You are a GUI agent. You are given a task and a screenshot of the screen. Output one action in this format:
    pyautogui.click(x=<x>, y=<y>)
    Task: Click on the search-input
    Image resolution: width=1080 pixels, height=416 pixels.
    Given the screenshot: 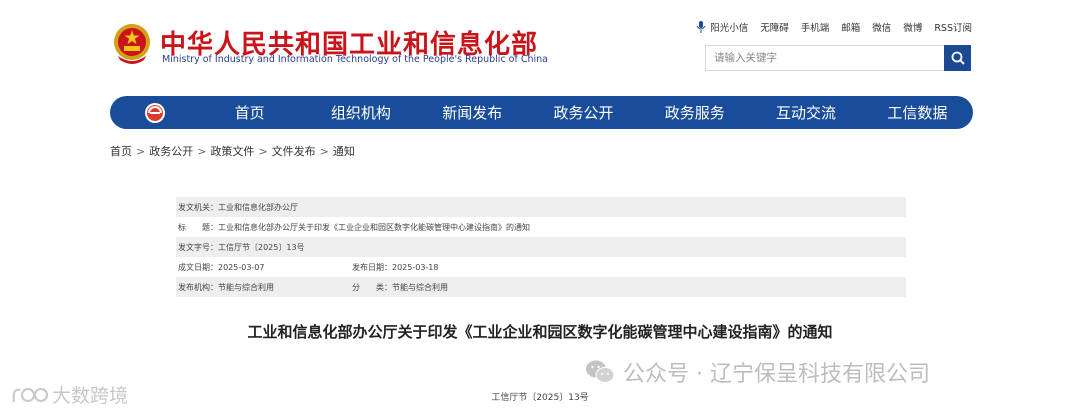 What is the action you would take?
    pyautogui.click(x=825, y=58)
    